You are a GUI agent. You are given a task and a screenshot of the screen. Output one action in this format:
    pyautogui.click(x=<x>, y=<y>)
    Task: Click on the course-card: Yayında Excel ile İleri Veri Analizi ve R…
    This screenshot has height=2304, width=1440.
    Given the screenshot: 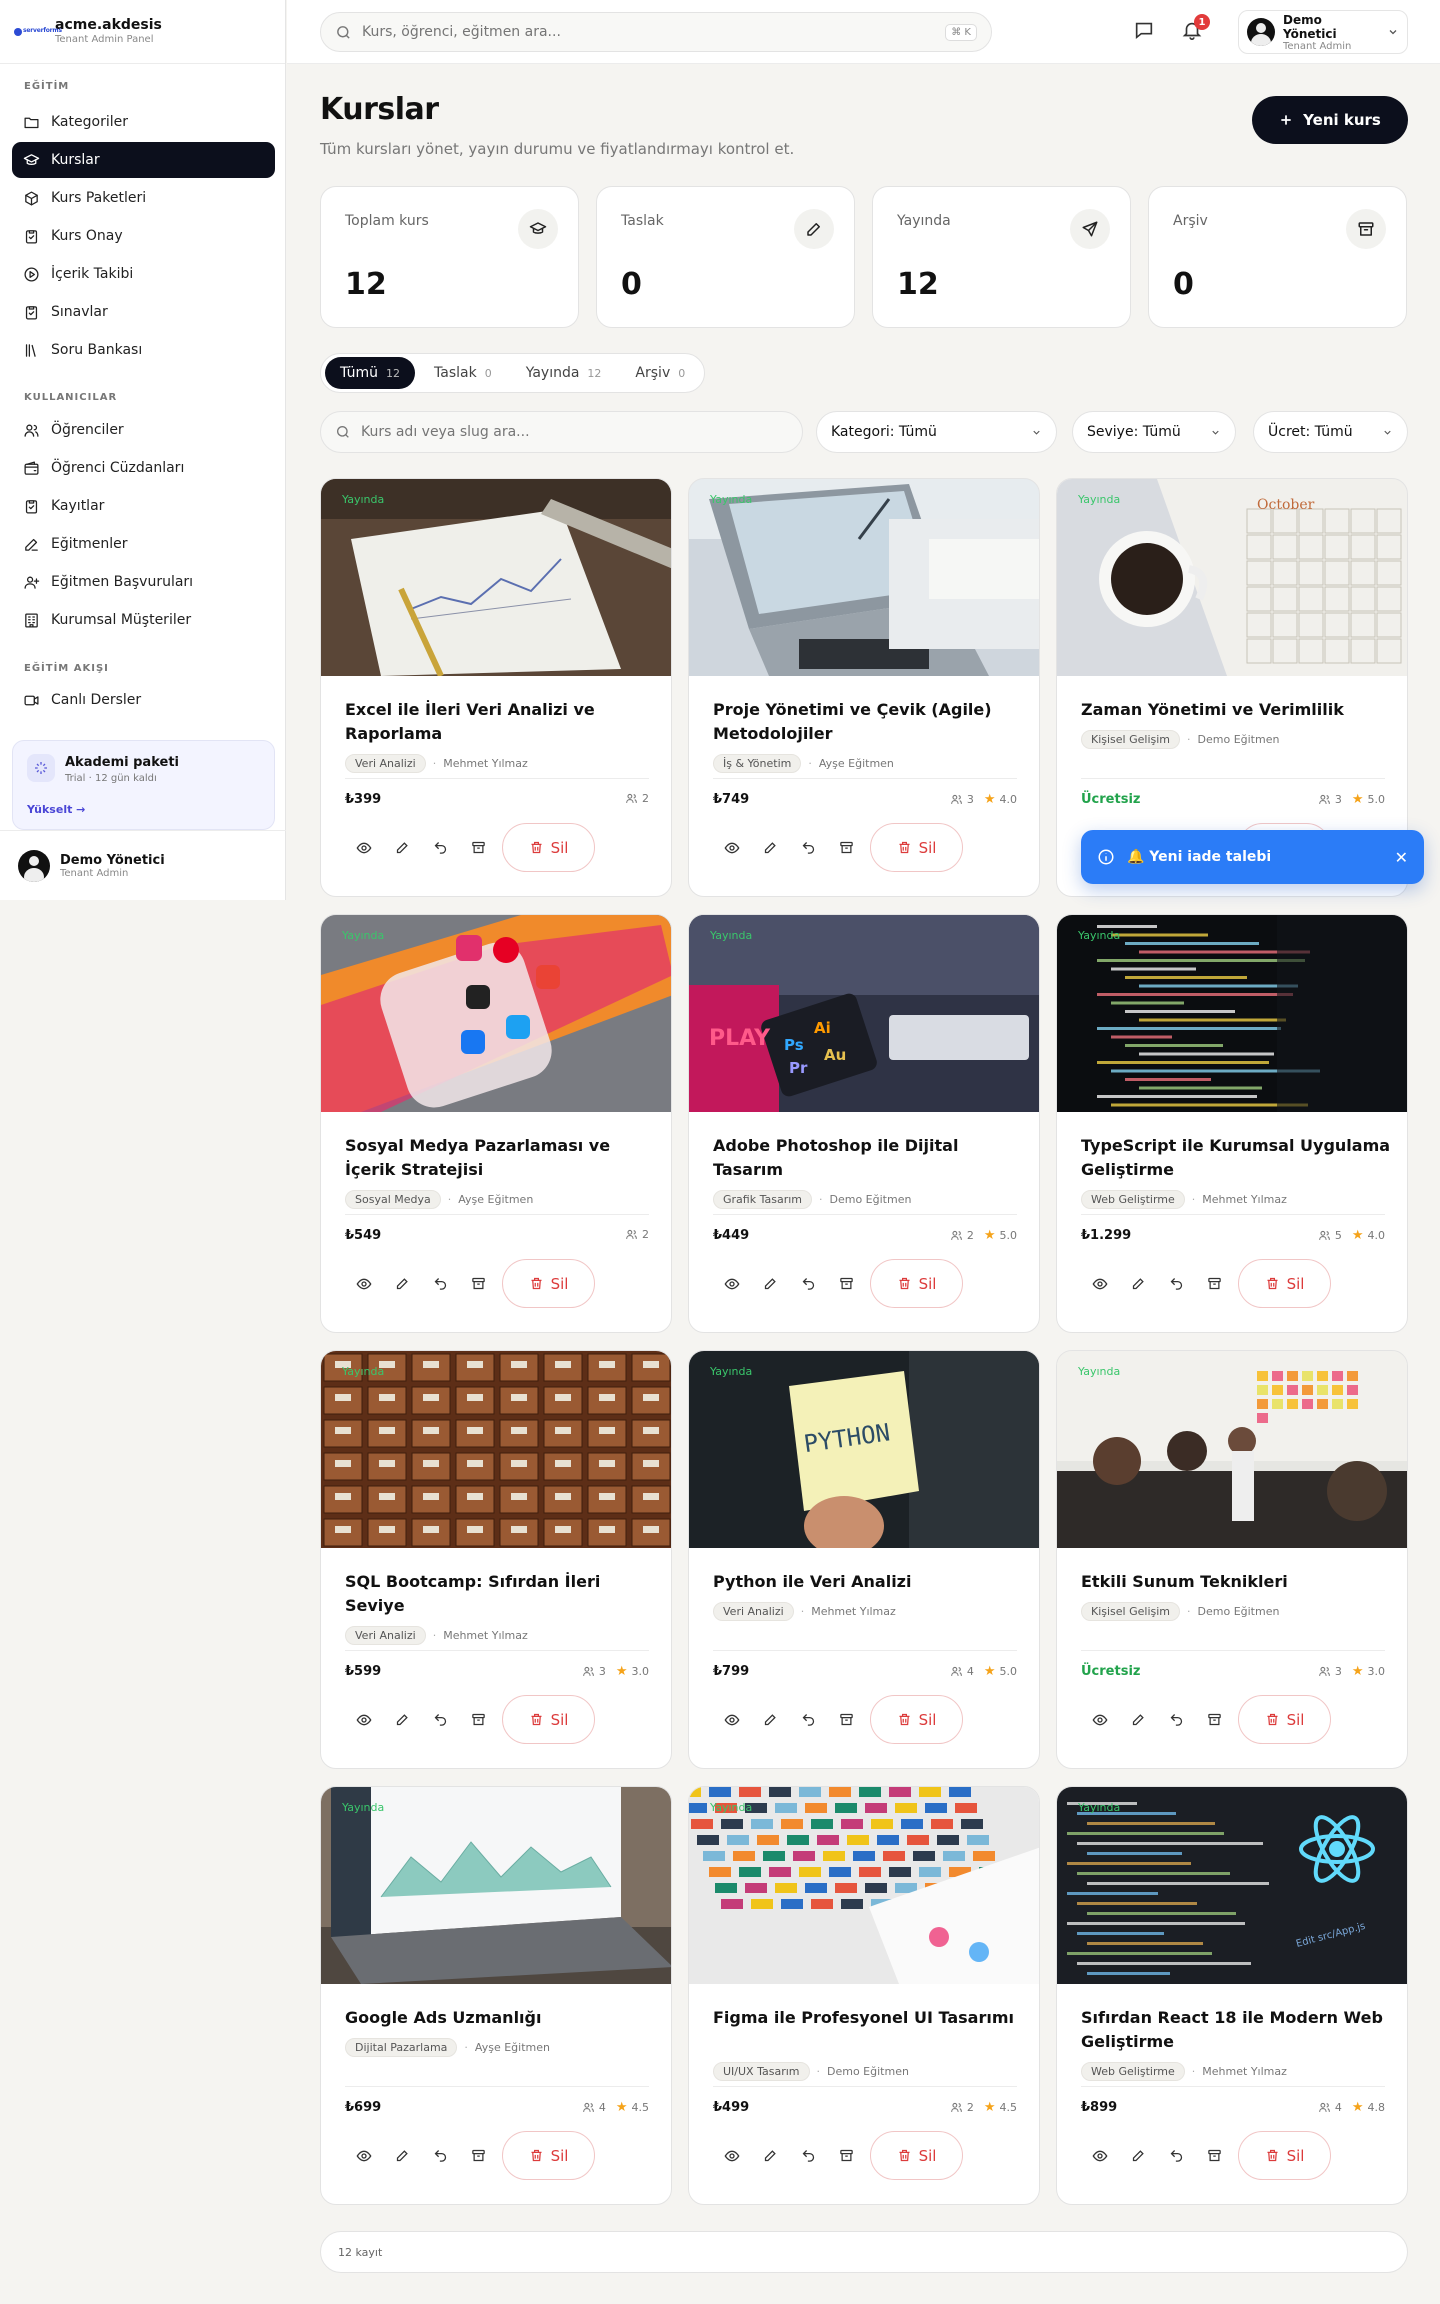 What is the action you would take?
    pyautogui.click(x=496, y=687)
    